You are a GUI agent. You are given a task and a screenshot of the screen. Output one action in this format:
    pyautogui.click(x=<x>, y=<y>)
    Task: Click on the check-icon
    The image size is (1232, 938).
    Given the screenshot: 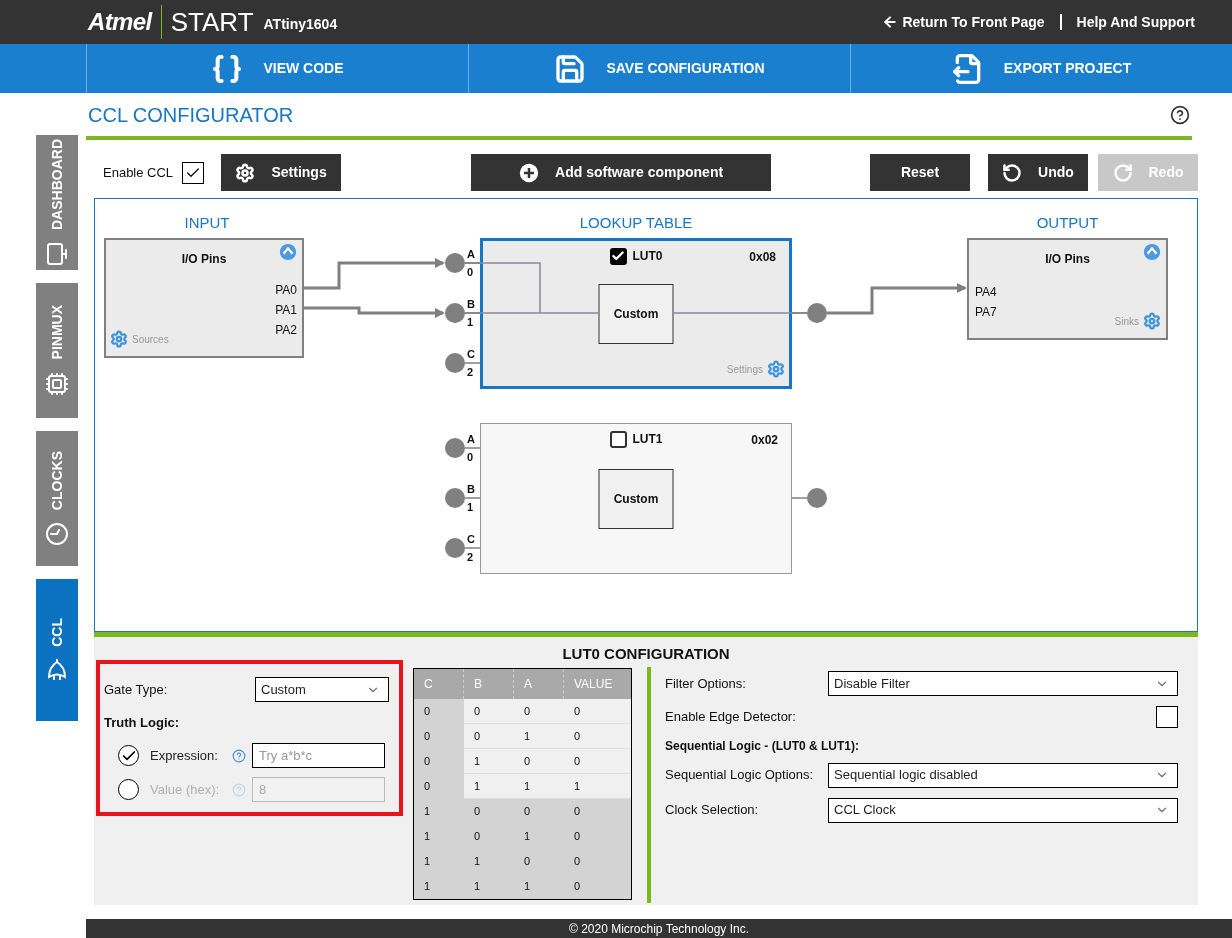 What is the action you would take?
    pyautogui.click(x=618, y=256)
    